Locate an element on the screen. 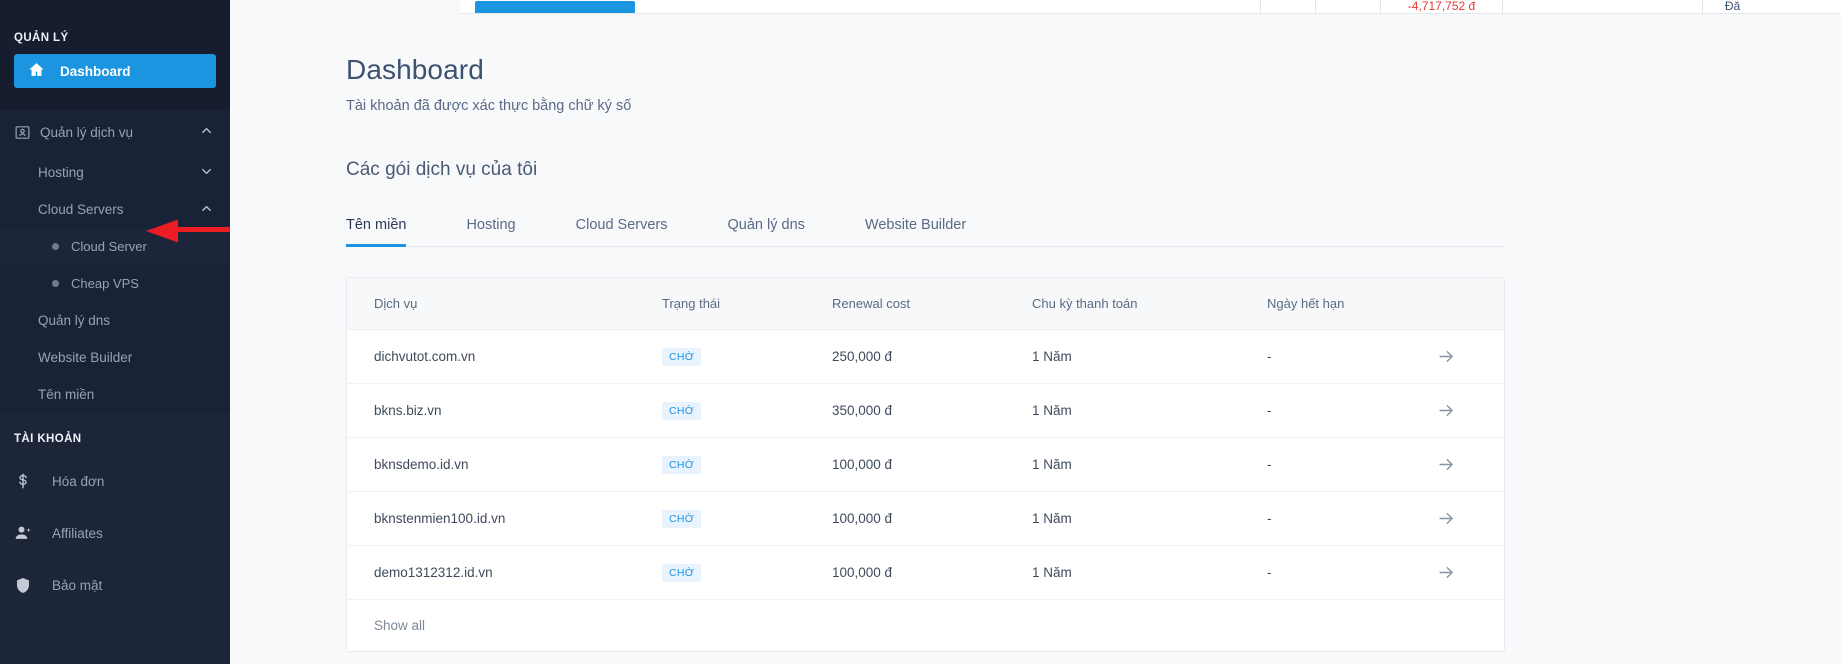 The image size is (1841, 664). table-row: bkns.biz.vn CHỜ 350,000 đ 1 Năm - is located at coordinates (925, 410).